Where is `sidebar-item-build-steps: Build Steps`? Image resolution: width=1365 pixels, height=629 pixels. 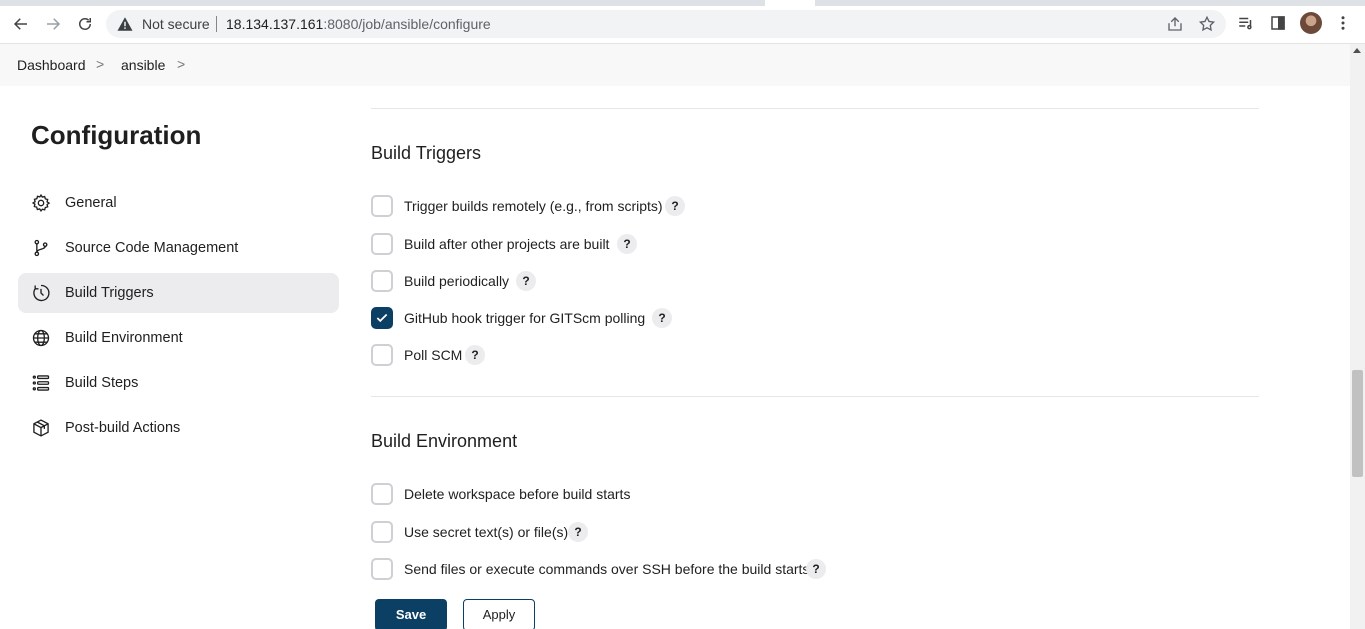 sidebar-item-build-steps: Build Steps is located at coordinates (178, 383).